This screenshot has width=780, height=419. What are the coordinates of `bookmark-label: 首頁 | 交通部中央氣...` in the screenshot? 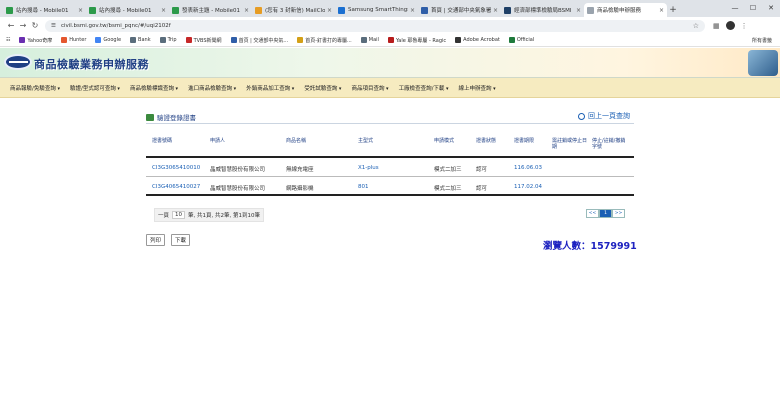 It's located at (263, 40).